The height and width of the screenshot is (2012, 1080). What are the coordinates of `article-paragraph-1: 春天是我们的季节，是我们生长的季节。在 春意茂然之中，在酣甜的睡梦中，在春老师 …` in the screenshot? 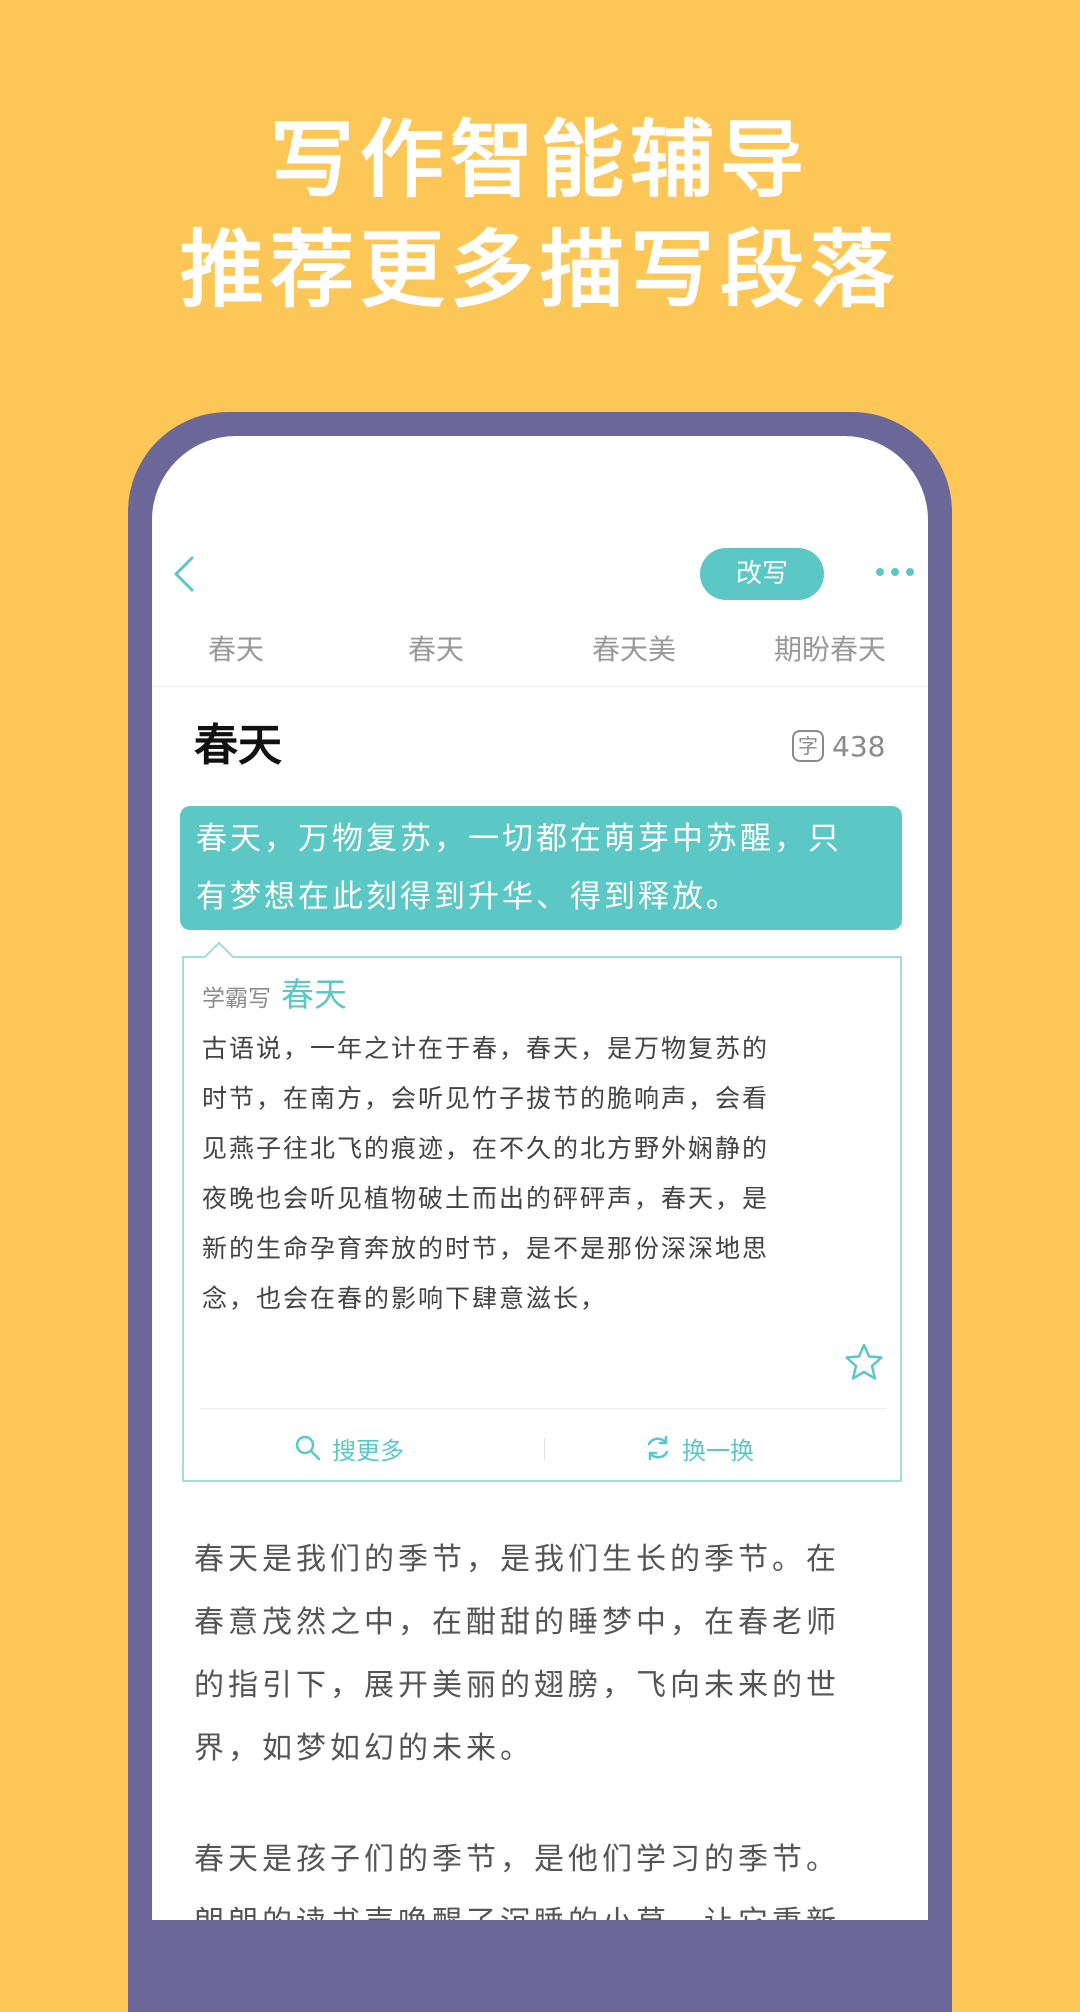 It's located at (544, 1654).